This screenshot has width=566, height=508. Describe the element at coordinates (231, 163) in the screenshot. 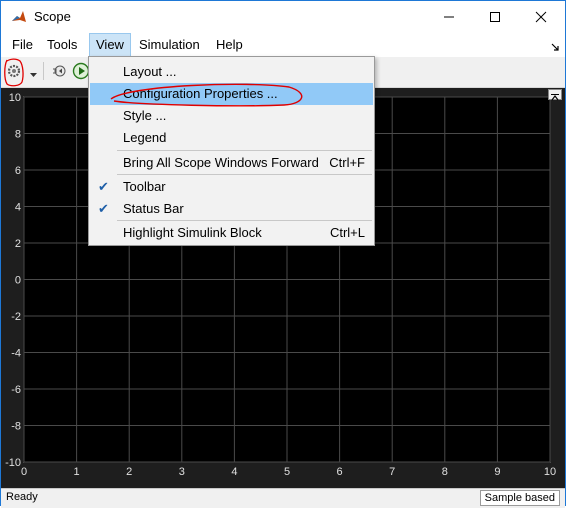

I see `menu-item-bring-forward: Bring All Scope Windows Forward Ctrl+F` at that location.